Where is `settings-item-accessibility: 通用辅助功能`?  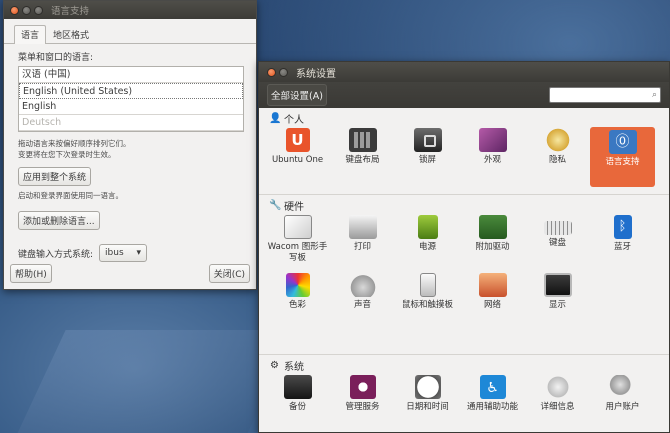 settings-item-accessibility: 通用辅助功能 is located at coordinates (492, 392).